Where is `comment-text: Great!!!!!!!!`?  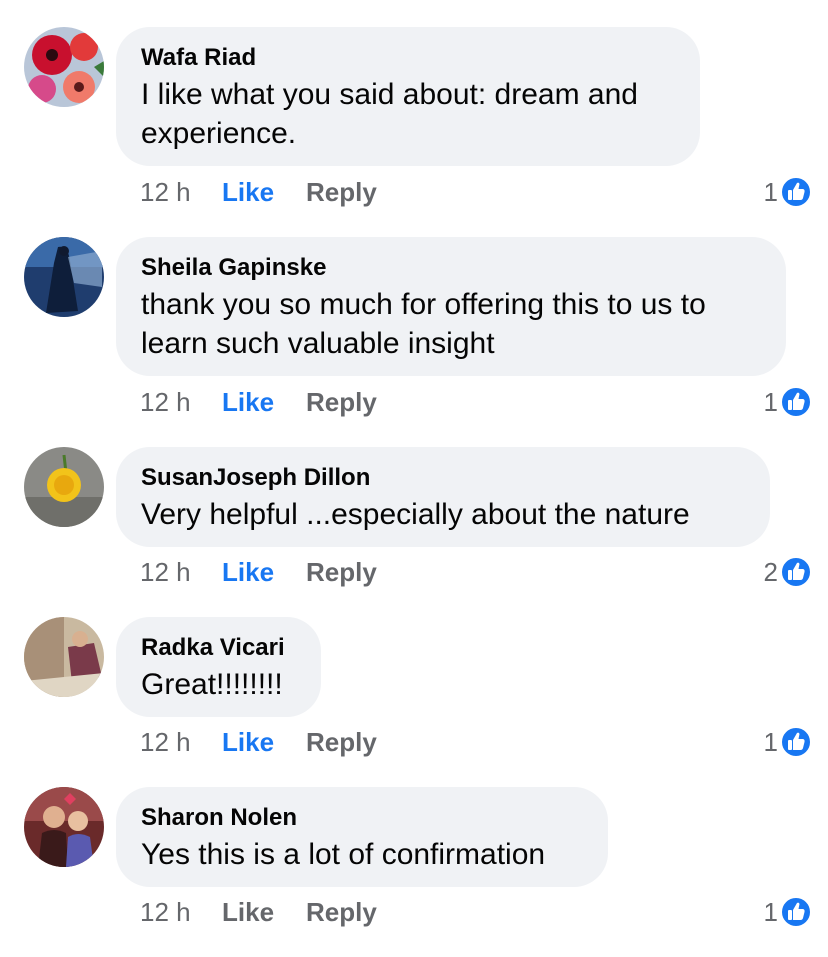 comment-text: Great!!!!!!!! is located at coordinates (212, 684).